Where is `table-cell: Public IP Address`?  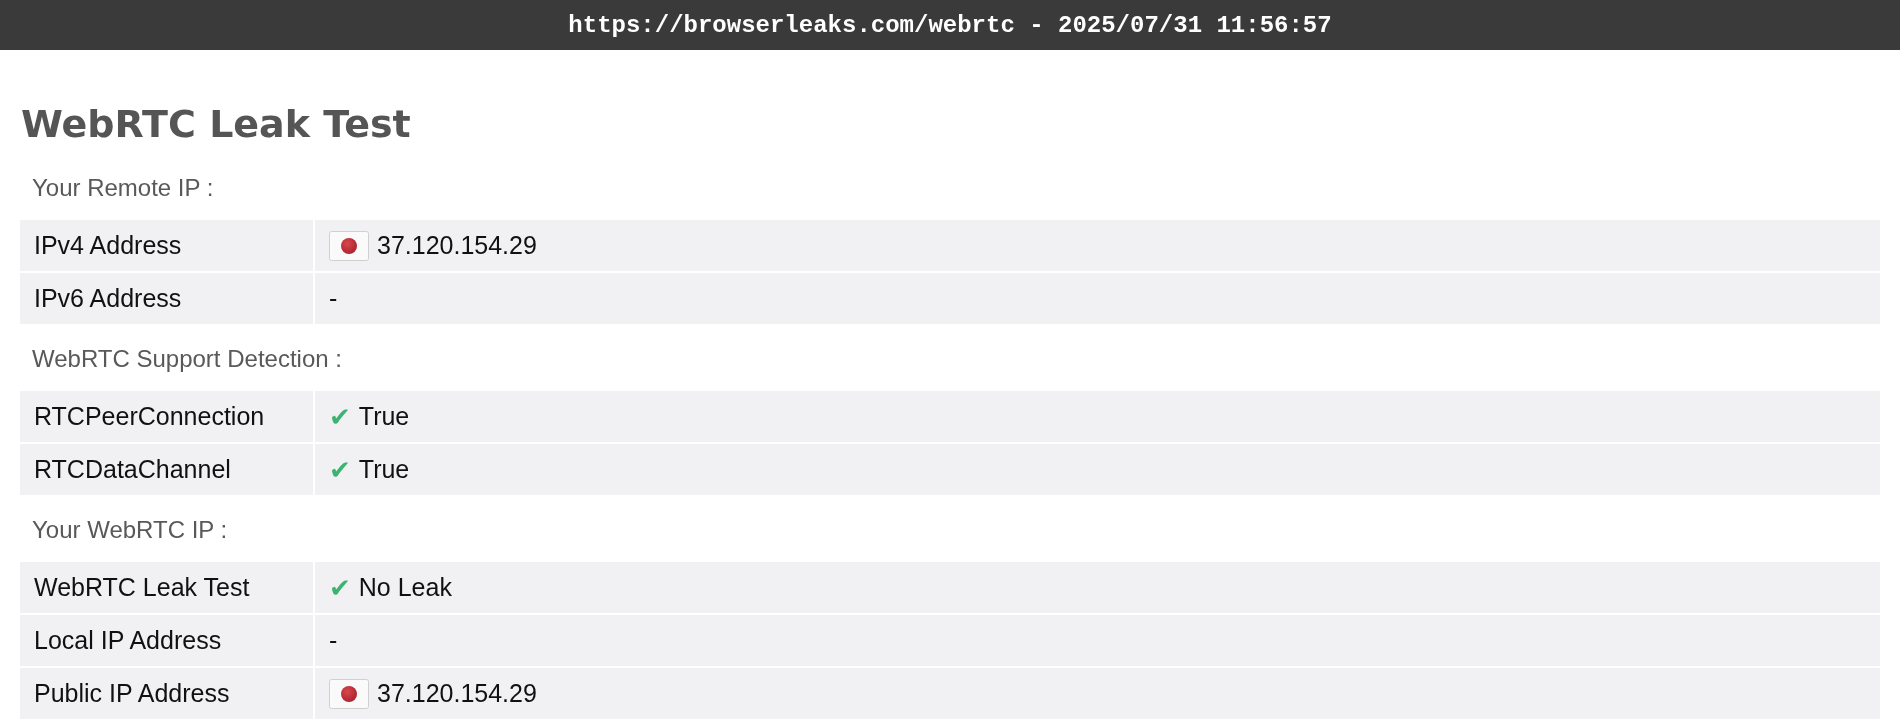 table-cell: Public IP Address is located at coordinates (166, 693).